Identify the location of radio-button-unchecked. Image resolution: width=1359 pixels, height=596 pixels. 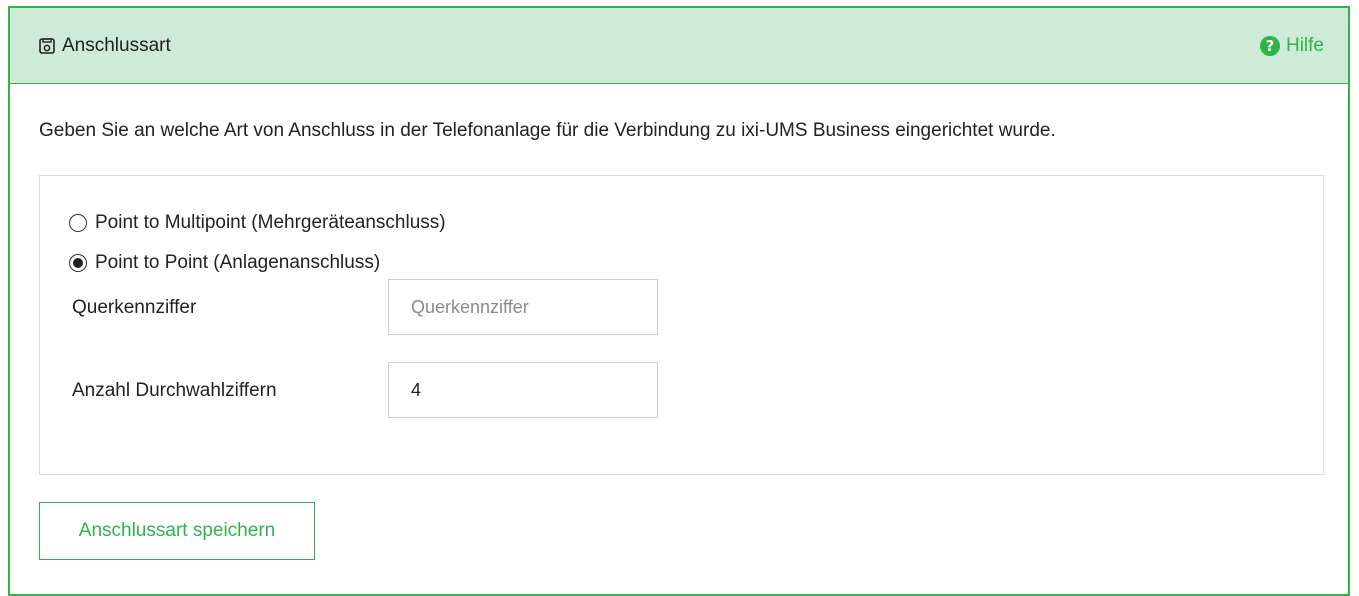
(78, 223).